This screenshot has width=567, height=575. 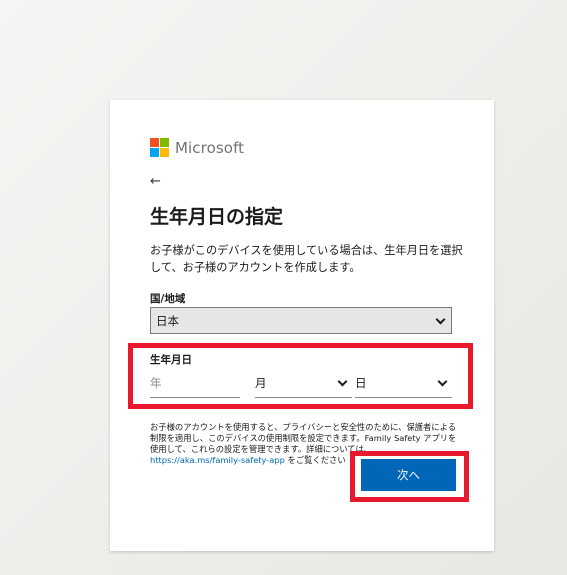 What do you see at coordinates (315, 460) in the screenshot?
I see `info-suffix: をご覧ください` at bounding box center [315, 460].